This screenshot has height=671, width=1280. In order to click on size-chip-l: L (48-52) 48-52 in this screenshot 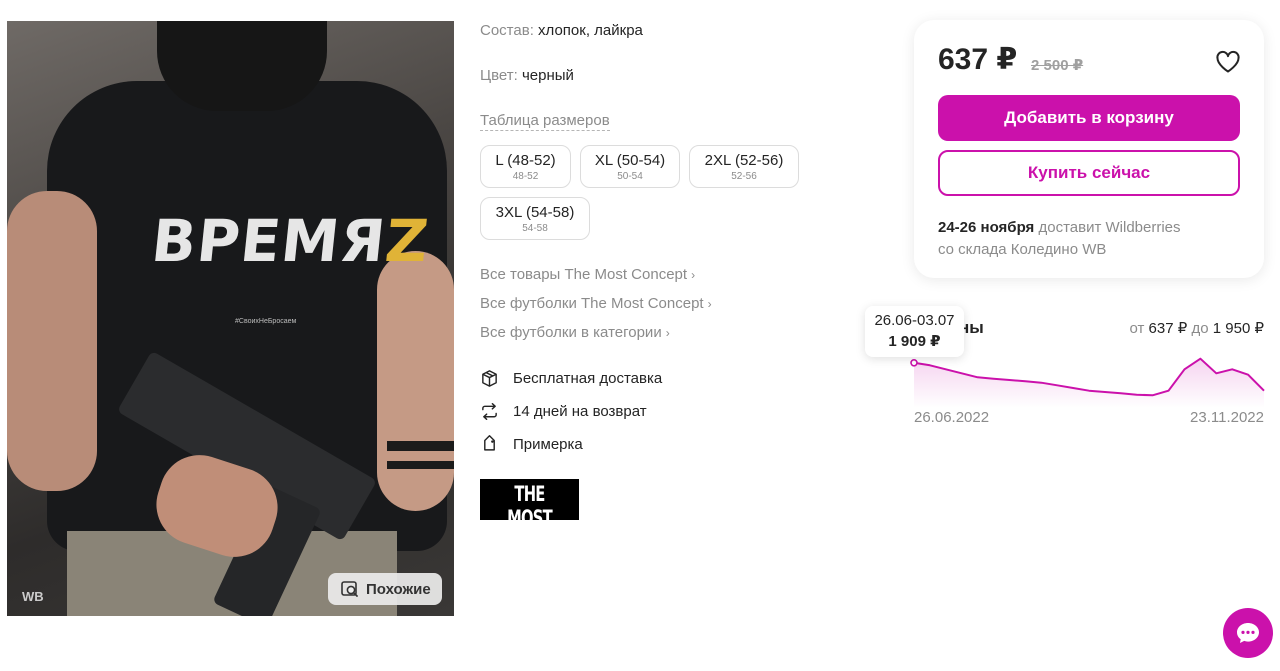, I will do `click(525, 166)`.